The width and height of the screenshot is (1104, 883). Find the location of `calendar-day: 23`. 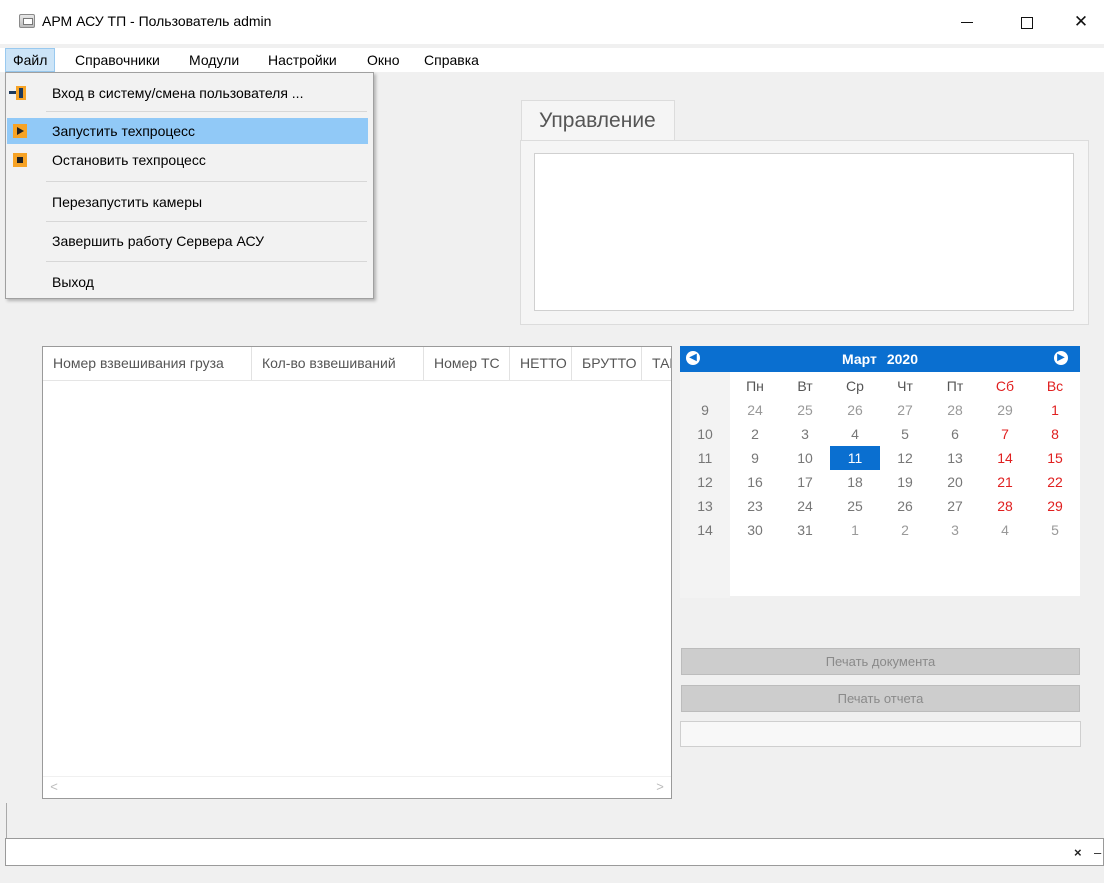

calendar-day: 23 is located at coordinates (755, 506).